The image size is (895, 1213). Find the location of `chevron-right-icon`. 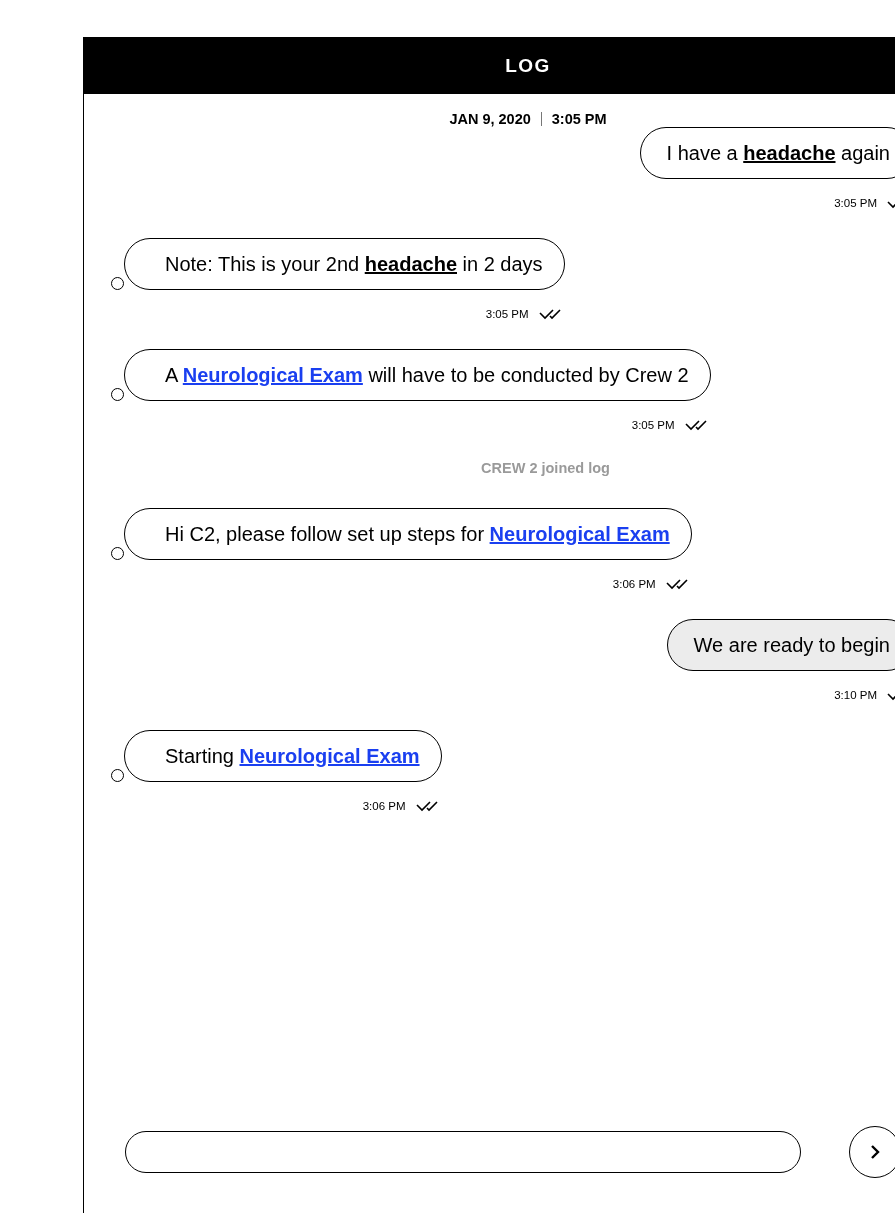

chevron-right-icon is located at coordinates (875, 1152).